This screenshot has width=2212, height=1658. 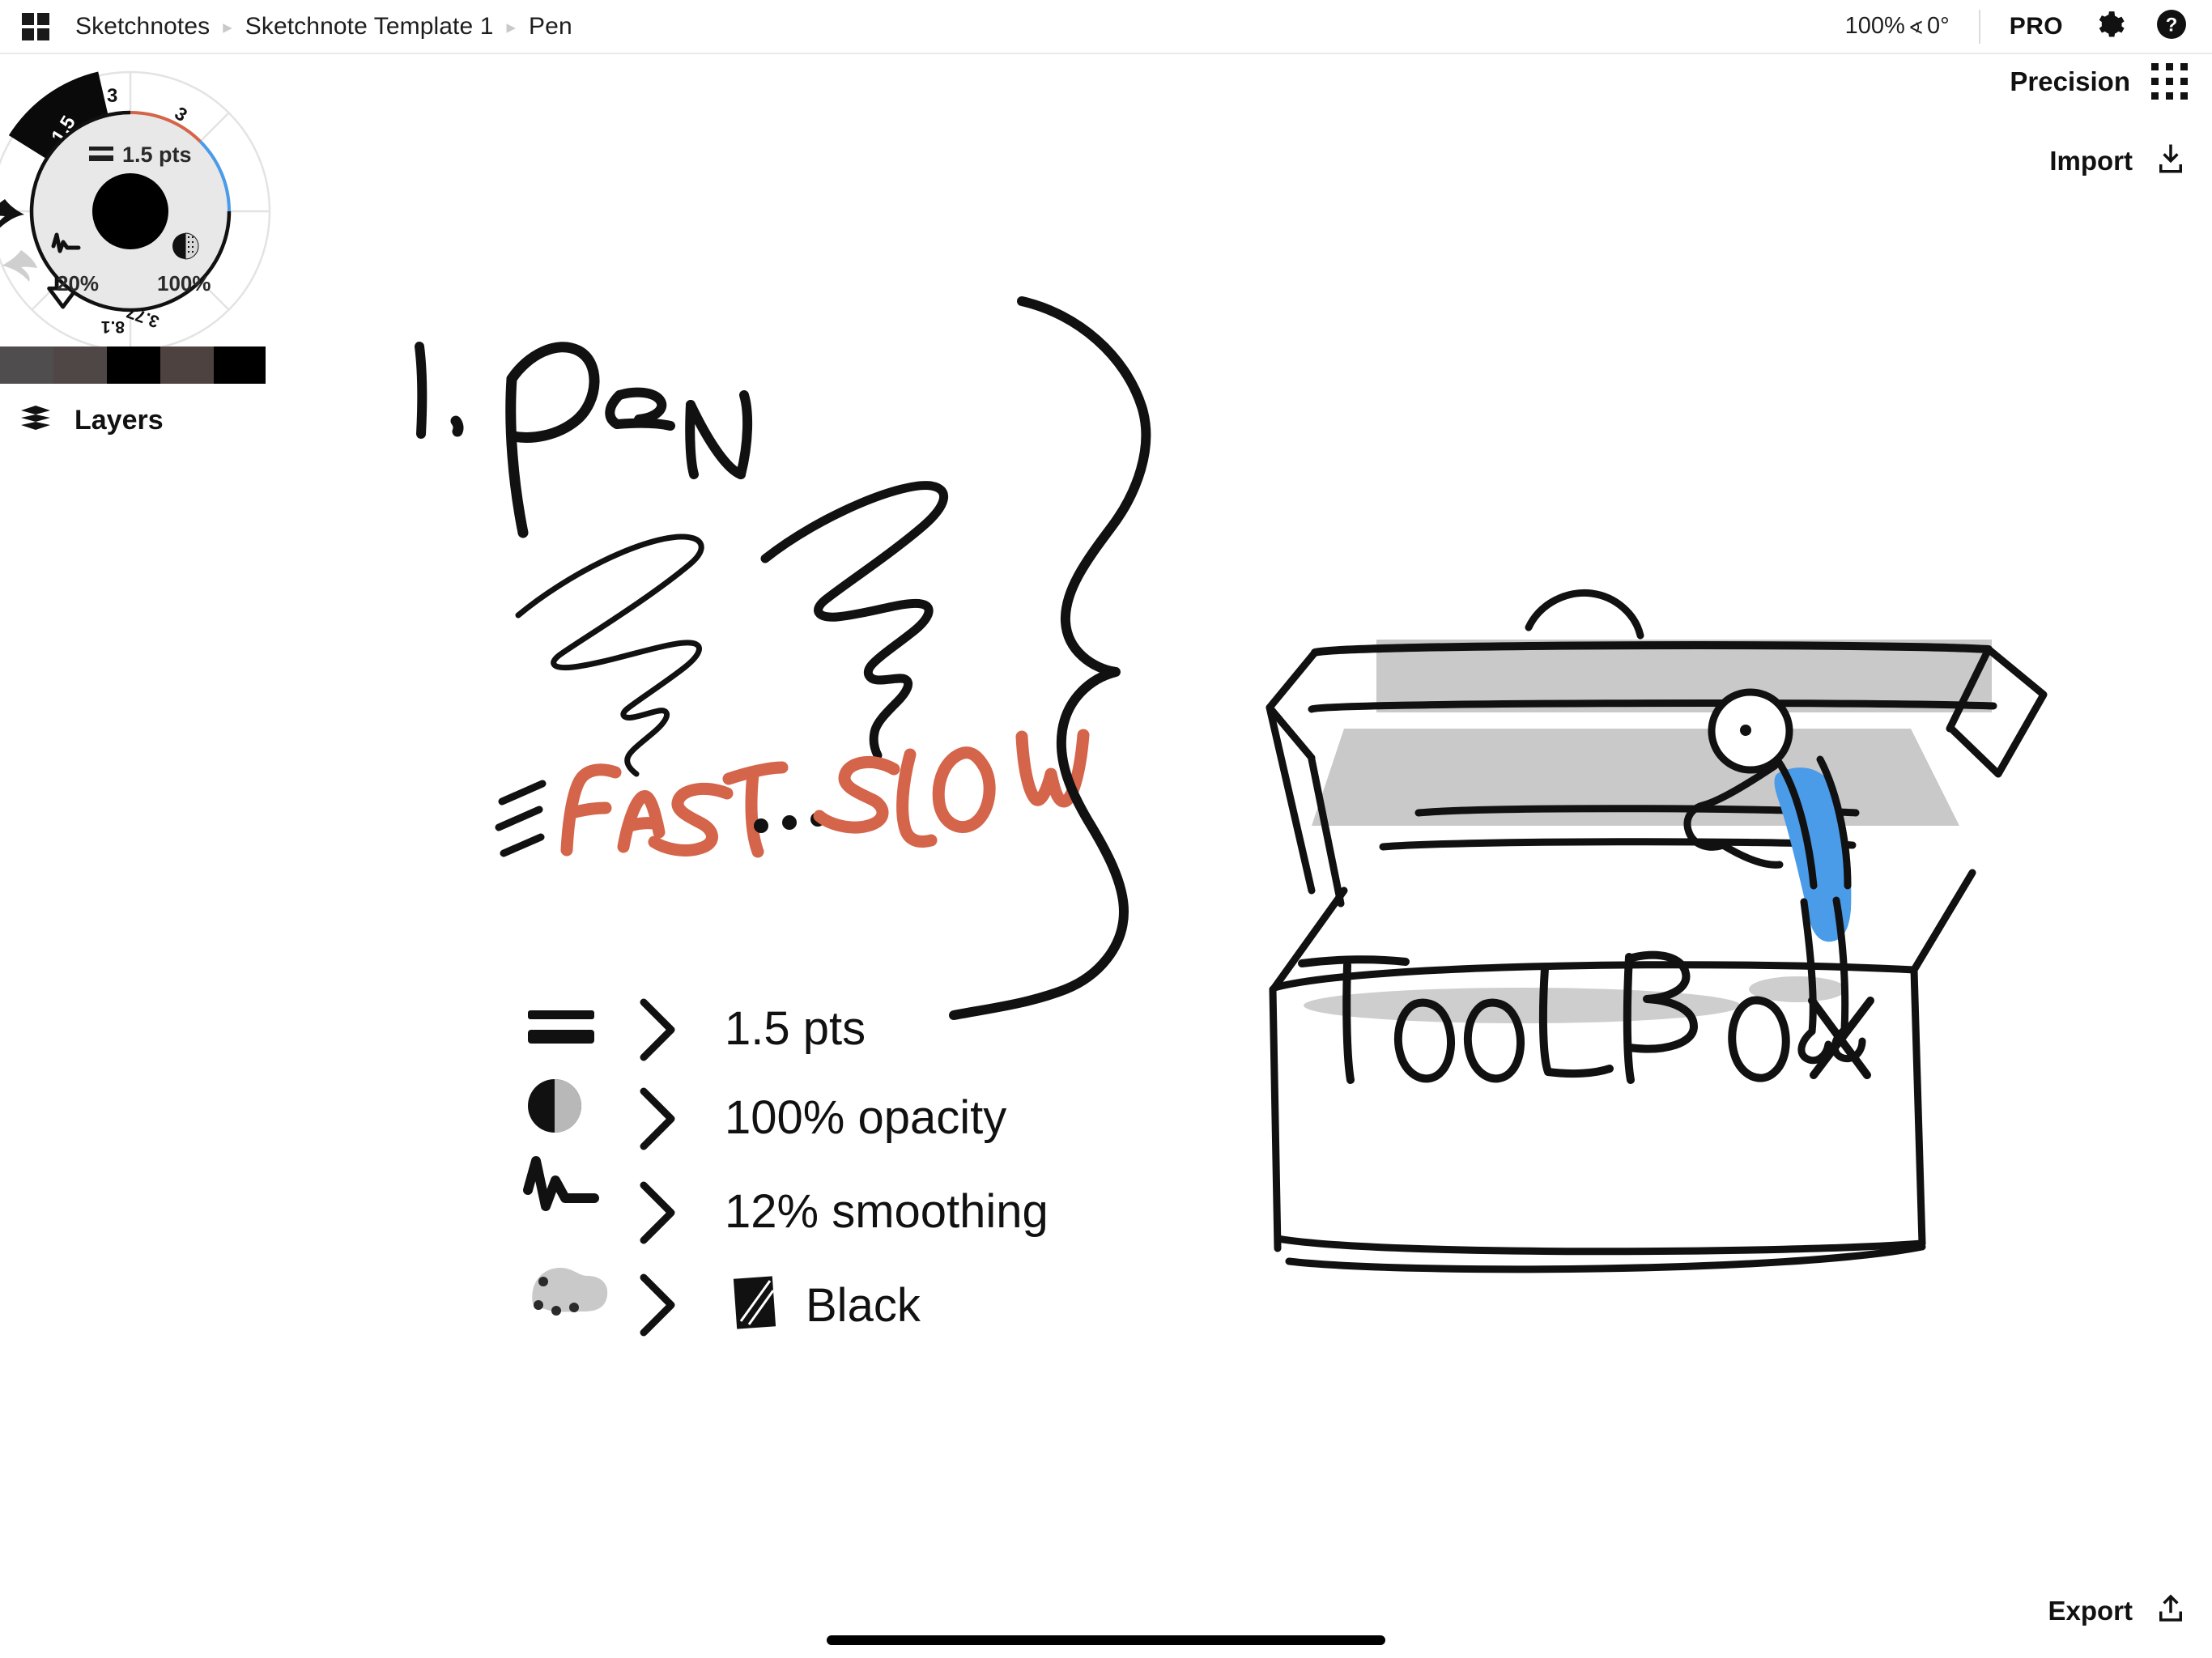 I want to click on radial-tool-wheel: 1.5 3 3 3.77 8.1 1.5 pts 20% 100%, so click(x=144, y=211).